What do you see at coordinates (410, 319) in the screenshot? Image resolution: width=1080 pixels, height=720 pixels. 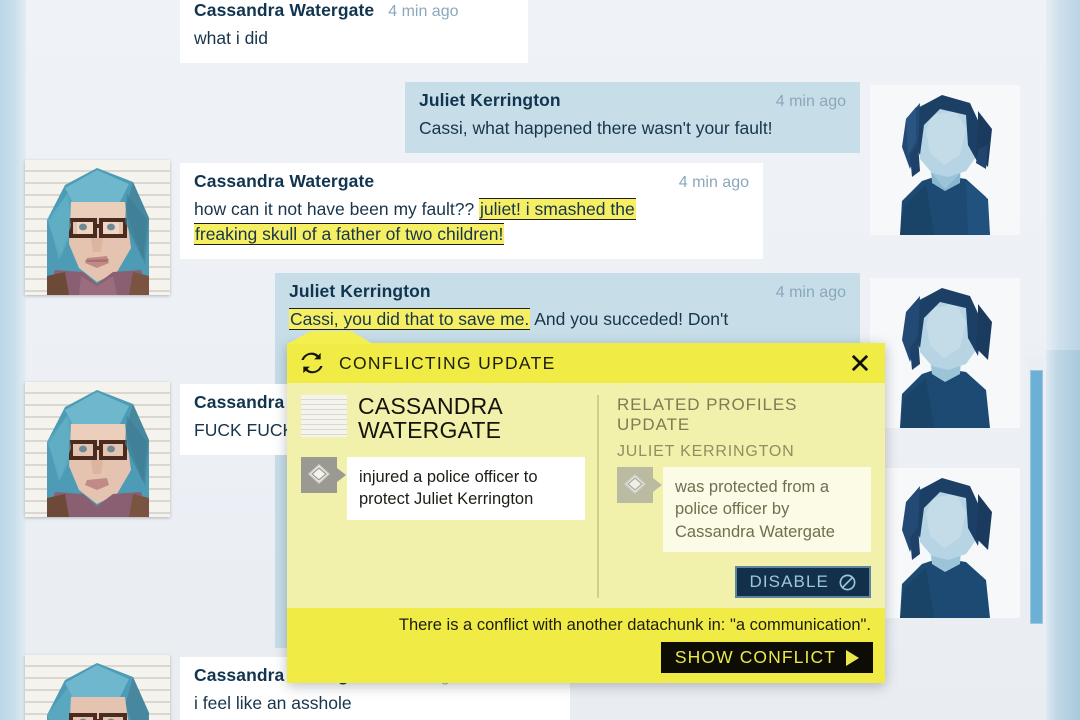 I see `message-text-highlighted: Cassi, you did that to save me.` at bounding box center [410, 319].